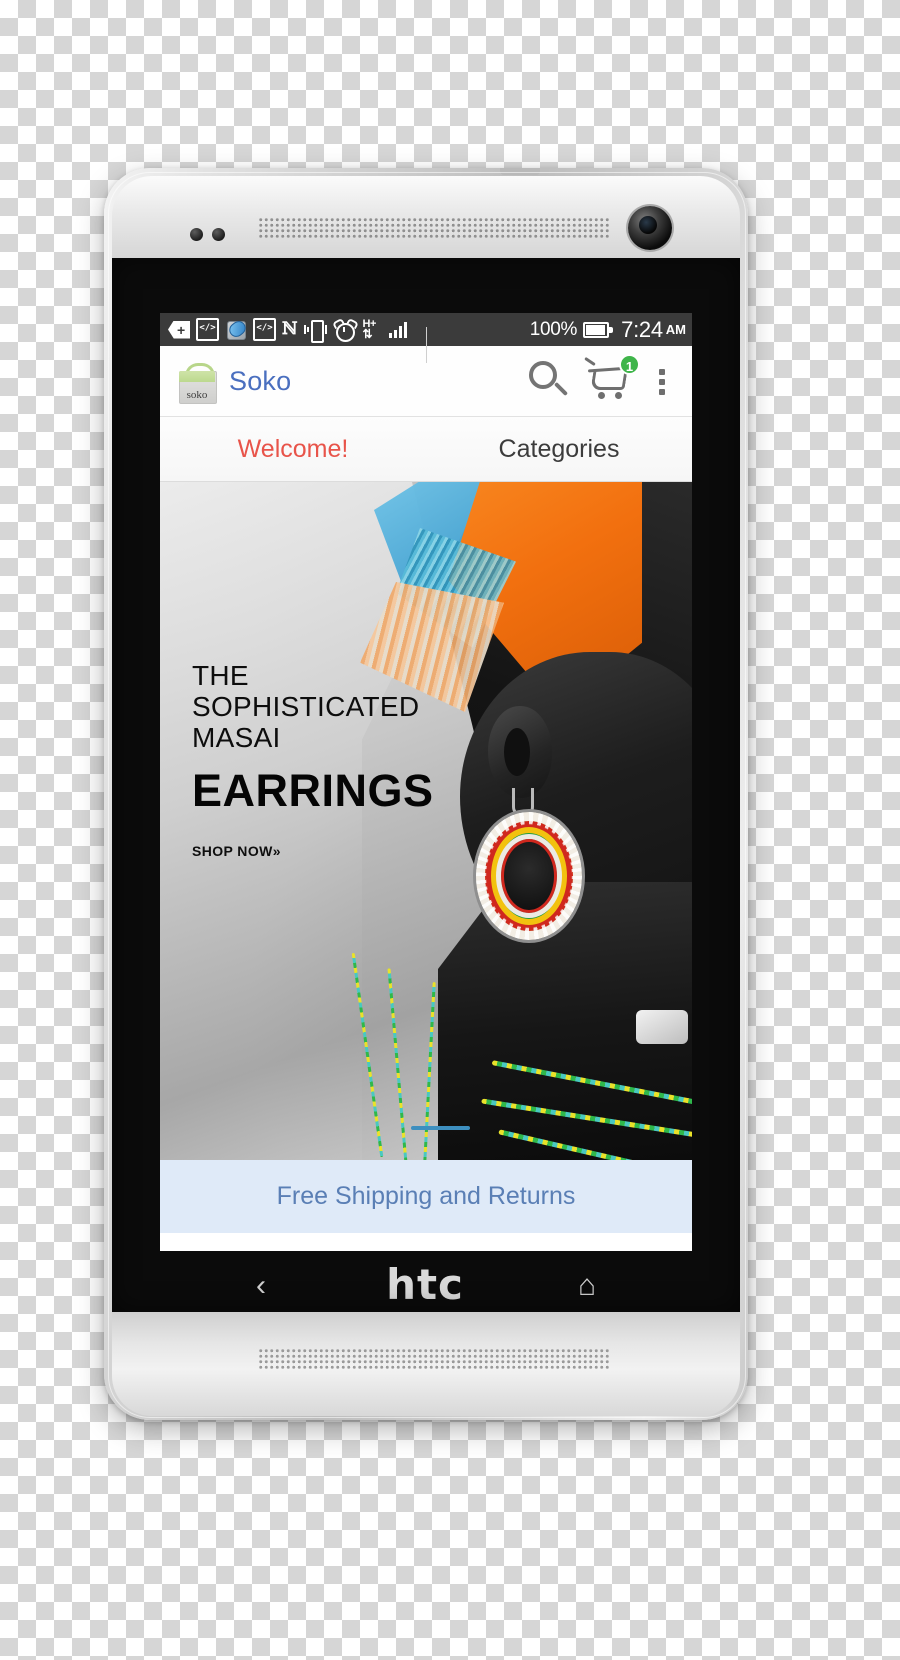 The width and height of the screenshot is (900, 1660). I want to click on alarm-clock-icon, so click(345, 329).